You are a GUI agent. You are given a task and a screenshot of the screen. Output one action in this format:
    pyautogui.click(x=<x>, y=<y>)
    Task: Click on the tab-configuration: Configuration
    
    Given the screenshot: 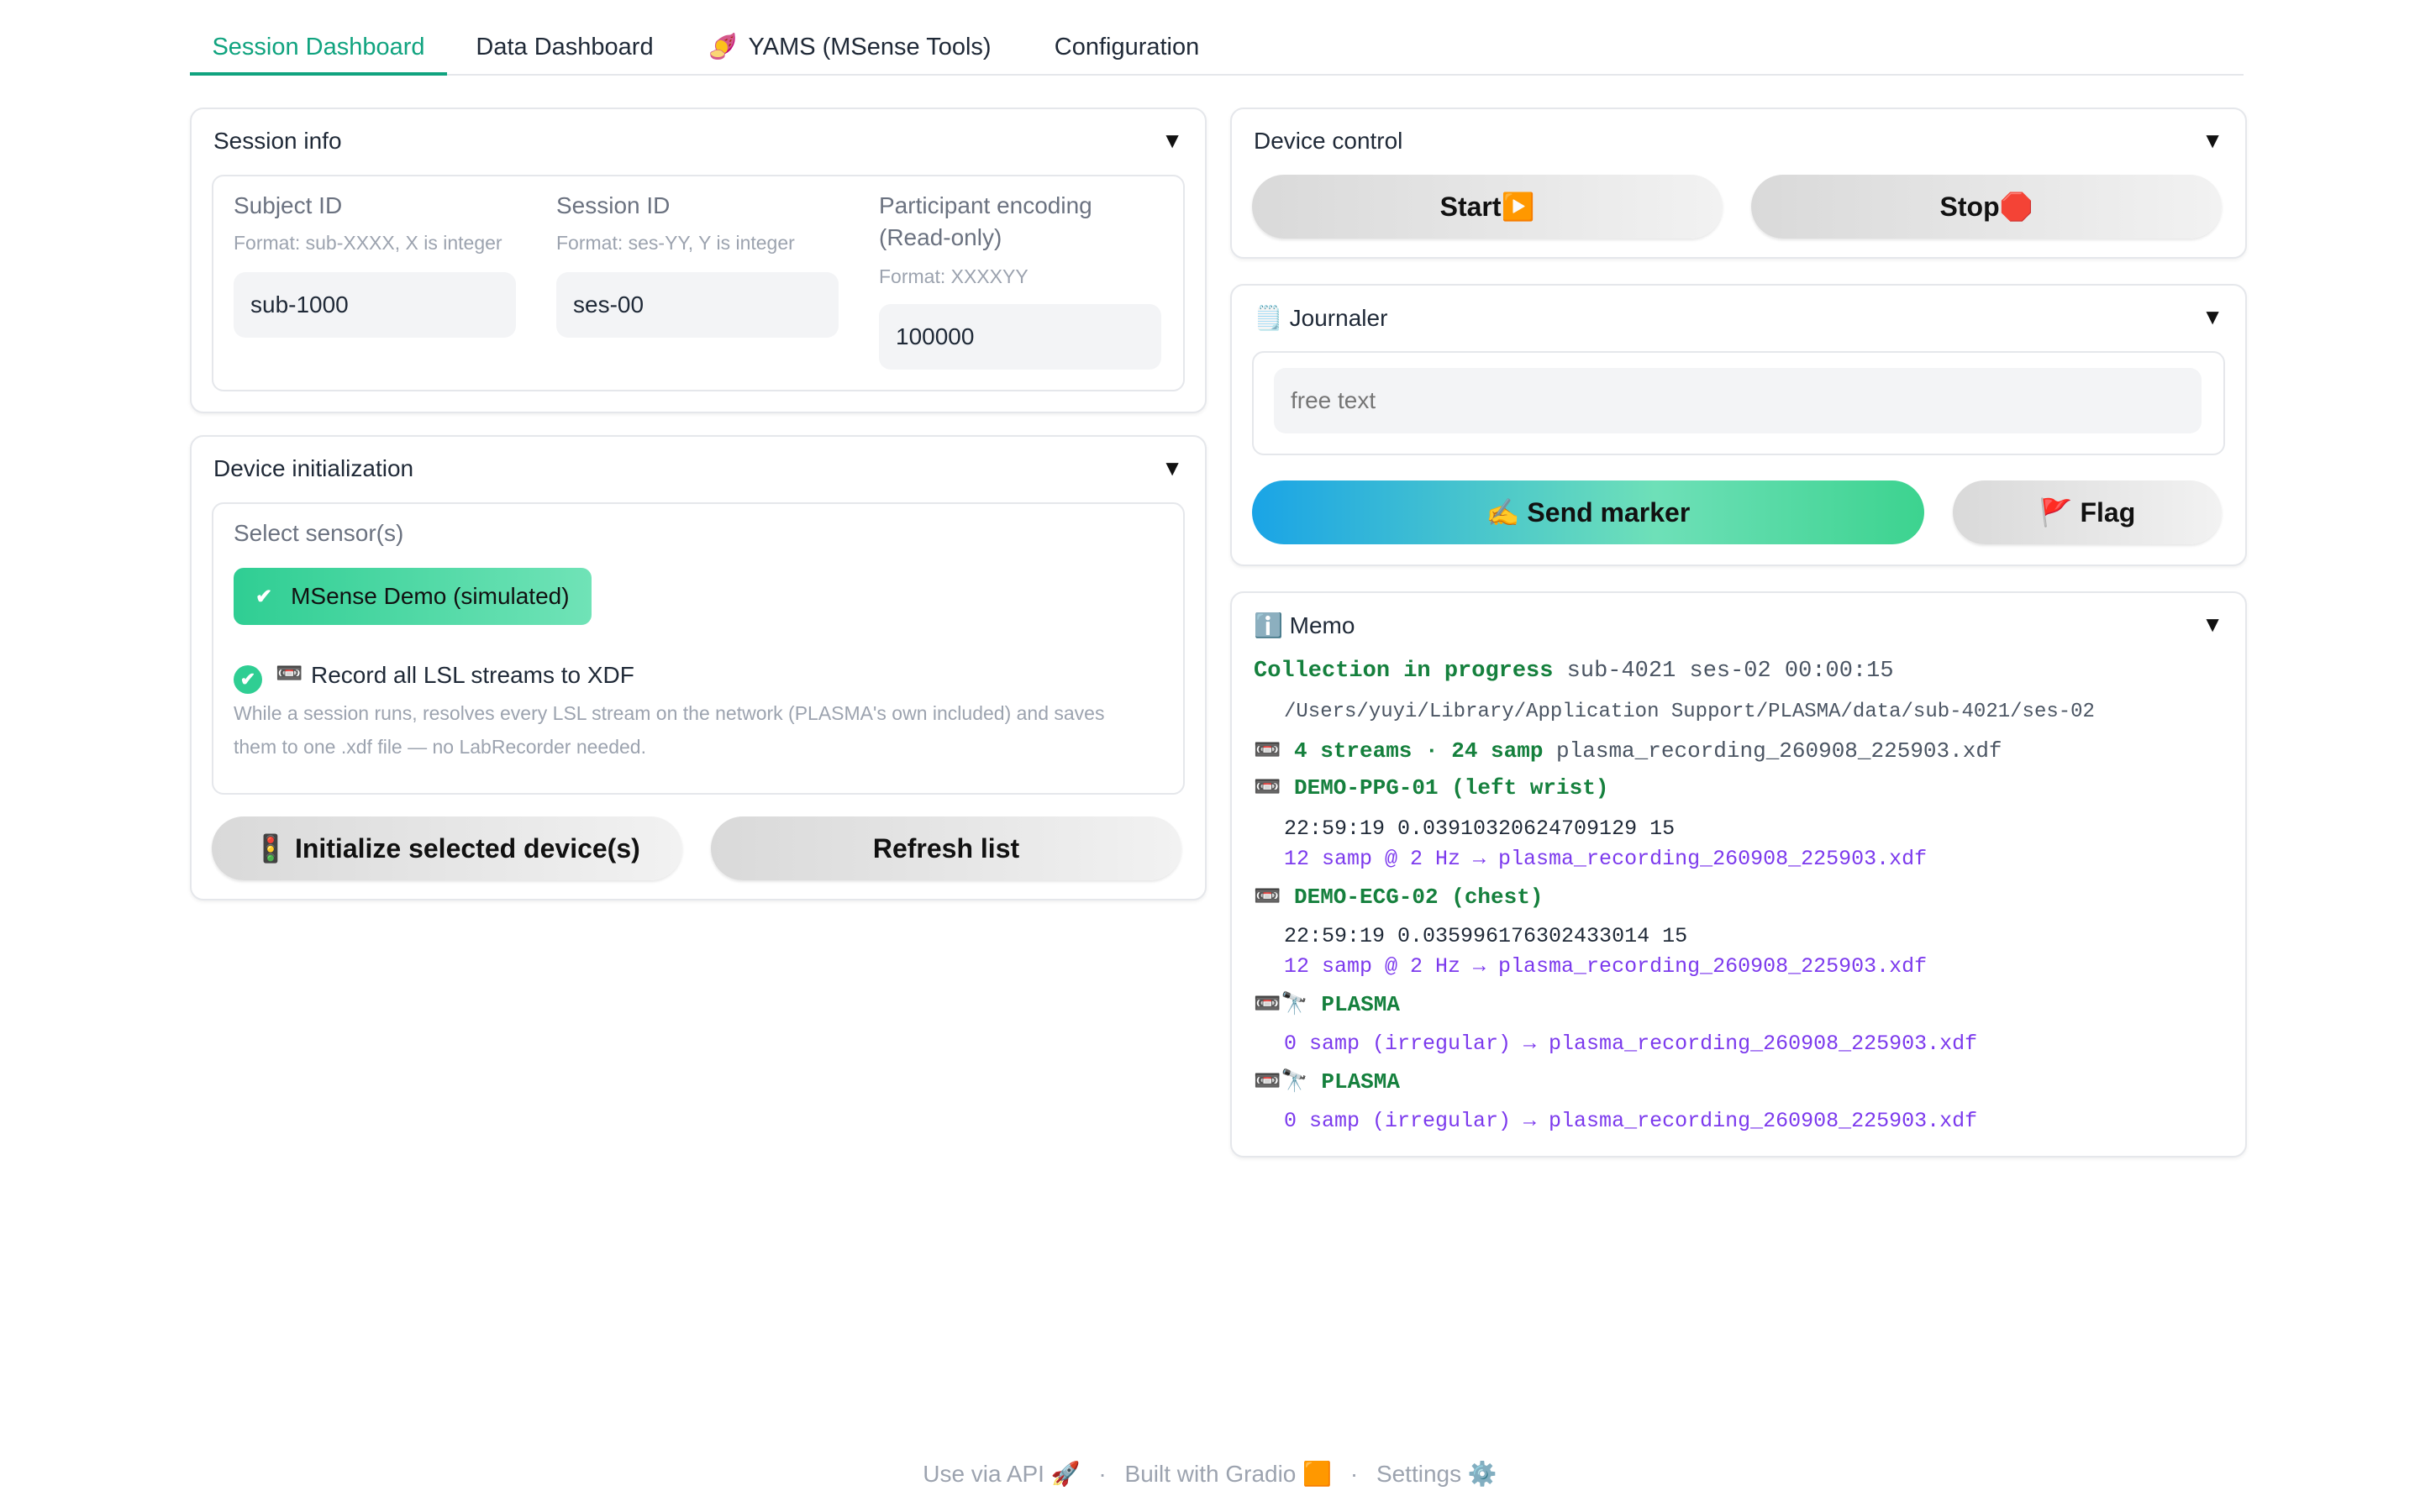 What is the action you would take?
    pyautogui.click(x=1126, y=50)
    